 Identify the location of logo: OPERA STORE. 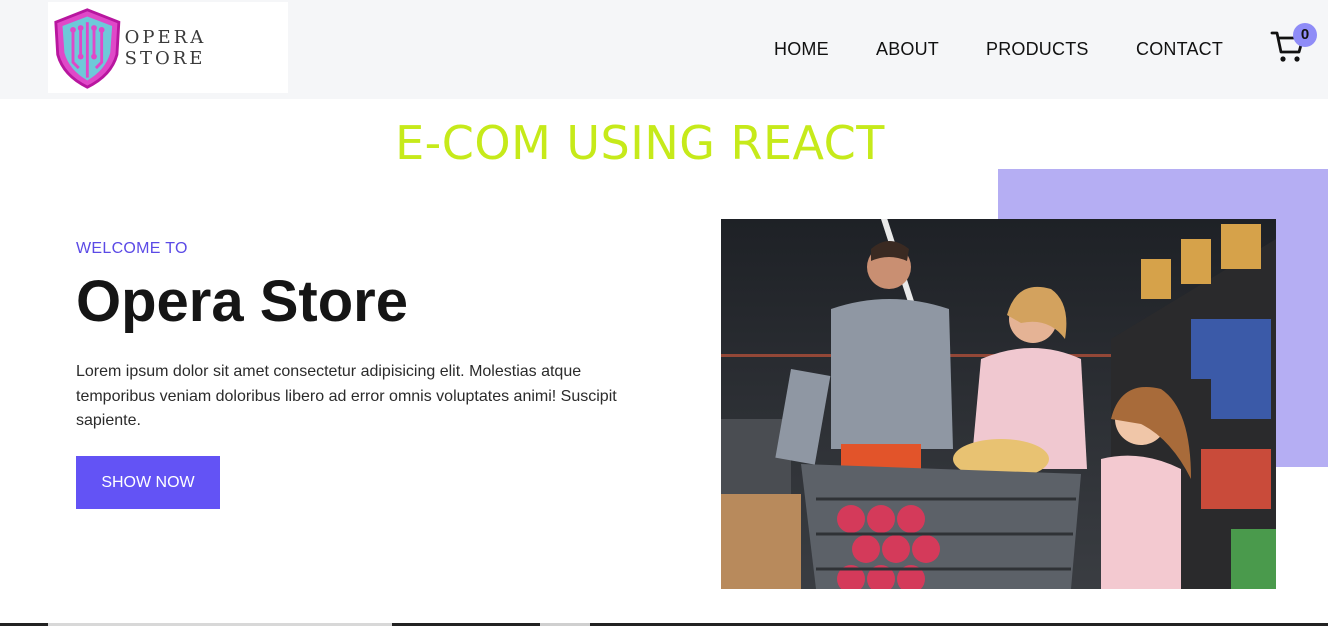
(168, 47).